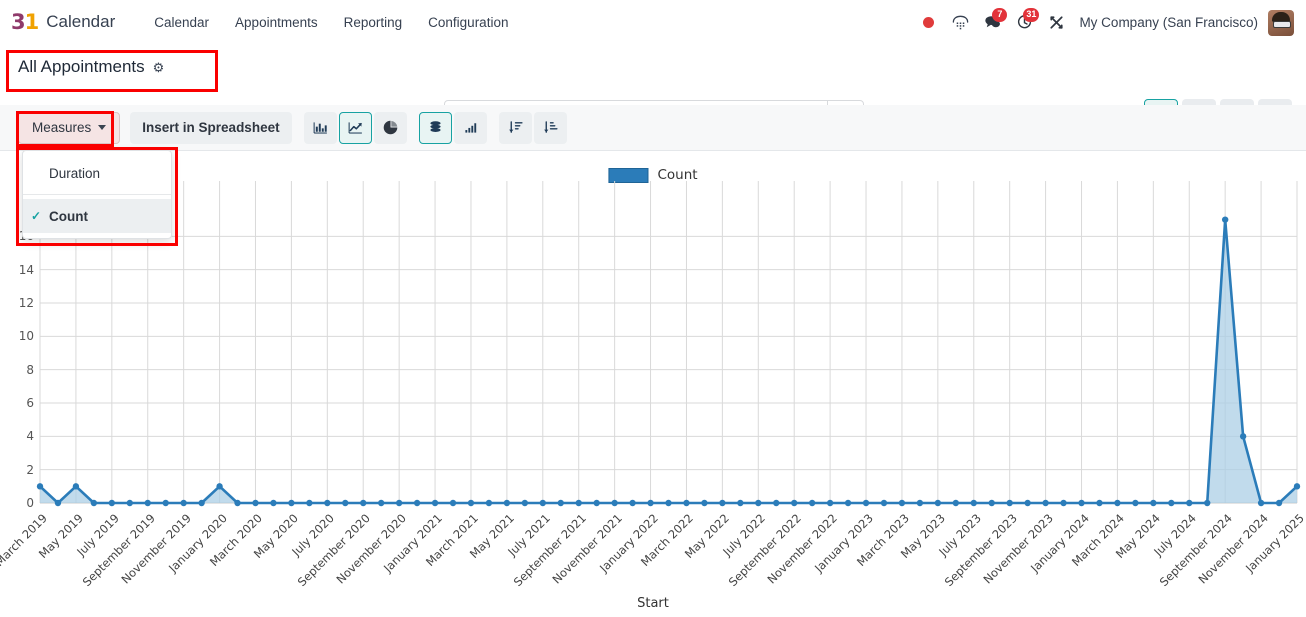  I want to click on check-icon: ✓, so click(36, 216).